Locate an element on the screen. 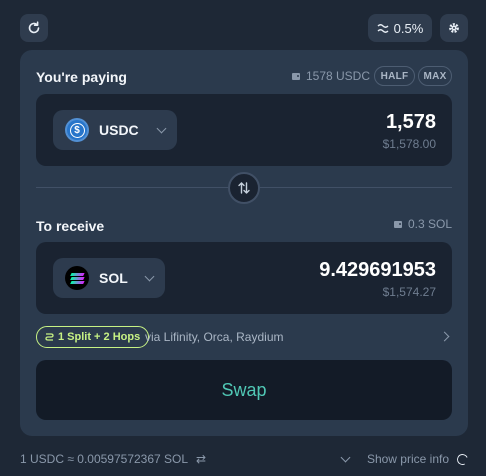 The width and height of the screenshot is (486, 476). max-button: MAX is located at coordinates (435, 76).